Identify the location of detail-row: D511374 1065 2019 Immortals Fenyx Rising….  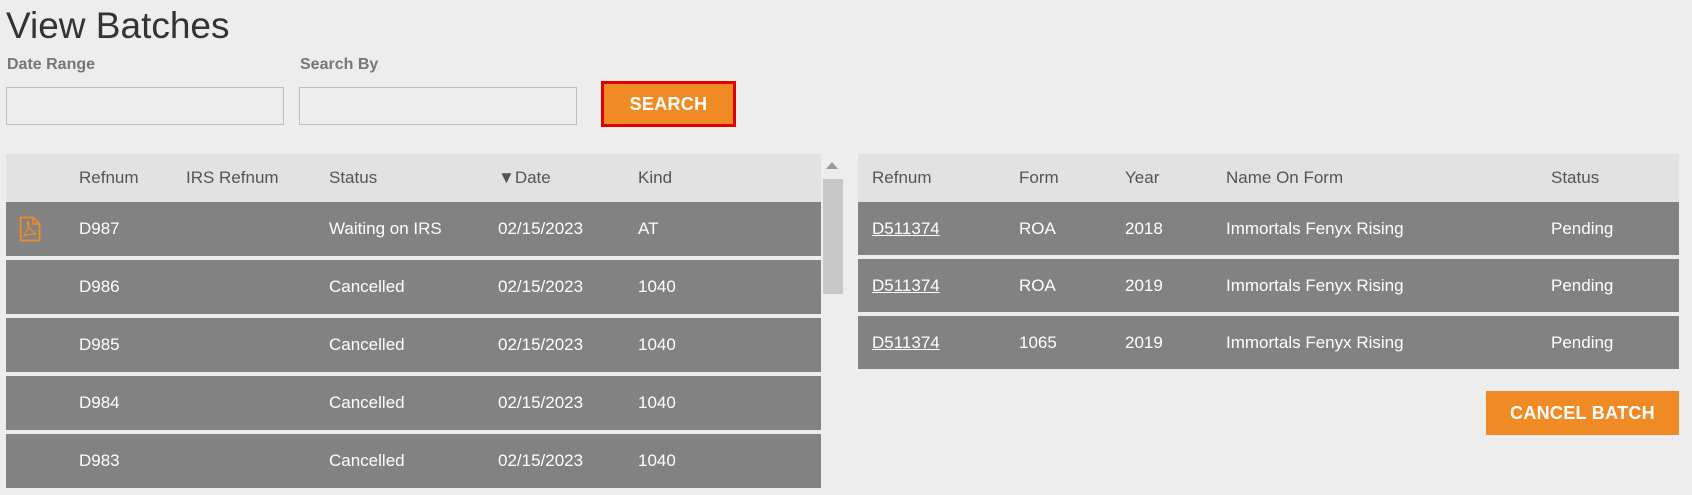
(1268, 342).